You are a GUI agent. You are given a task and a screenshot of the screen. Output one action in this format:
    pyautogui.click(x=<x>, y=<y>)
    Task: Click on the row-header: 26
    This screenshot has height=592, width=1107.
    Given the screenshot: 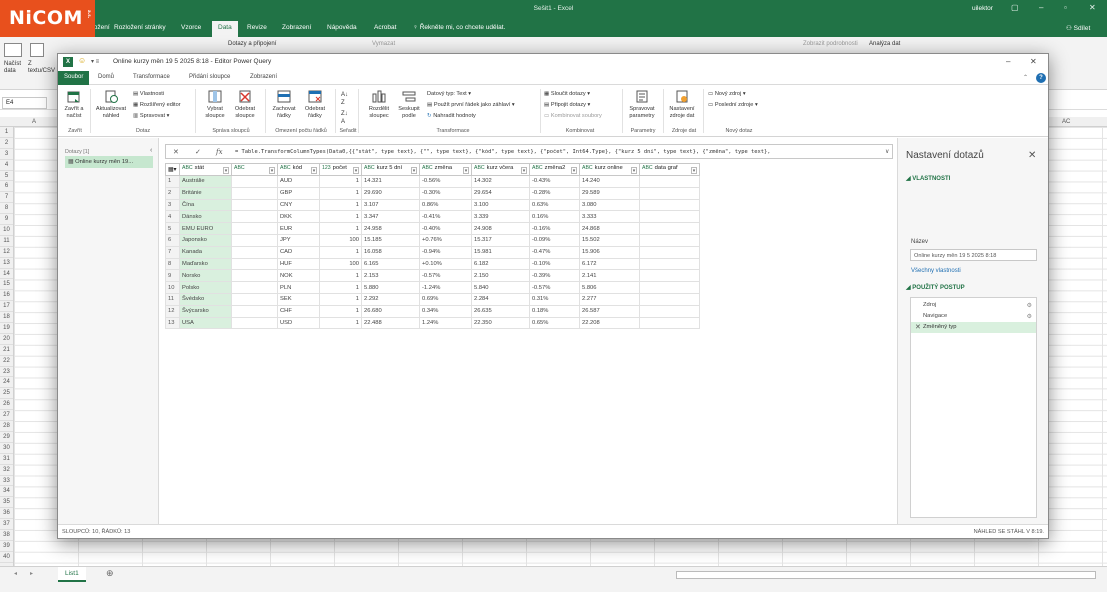 What is the action you would take?
    pyautogui.click(x=6, y=405)
    